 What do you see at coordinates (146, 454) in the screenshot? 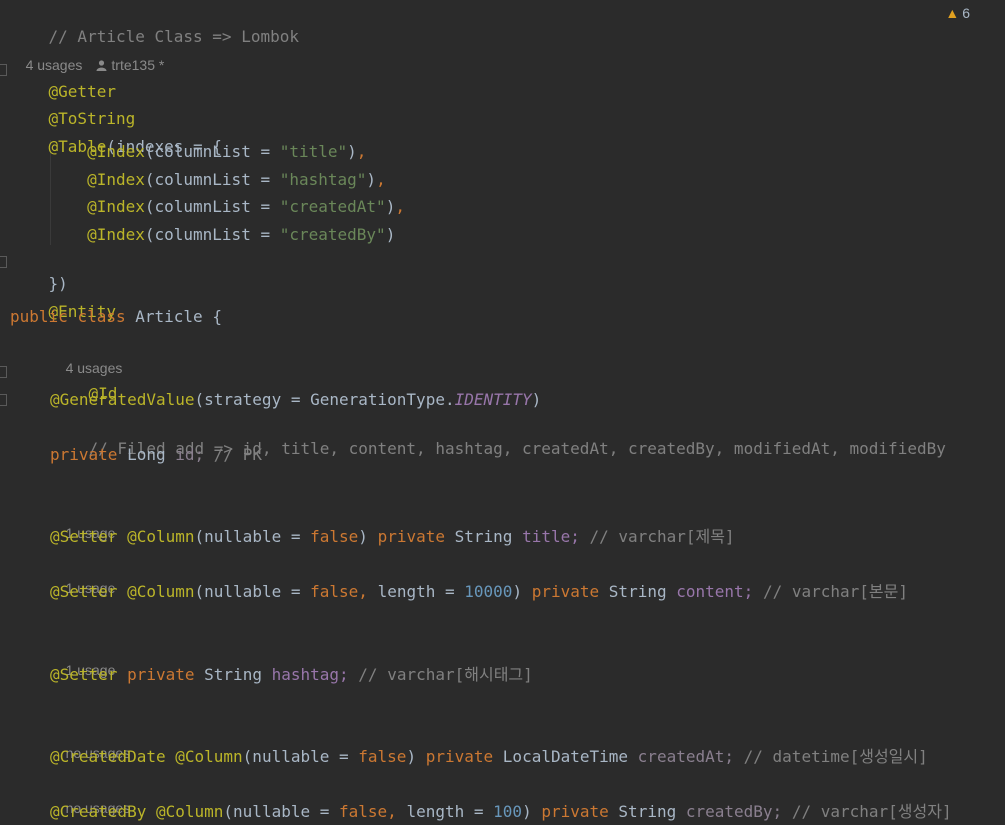
I see `type-long: Long` at bounding box center [146, 454].